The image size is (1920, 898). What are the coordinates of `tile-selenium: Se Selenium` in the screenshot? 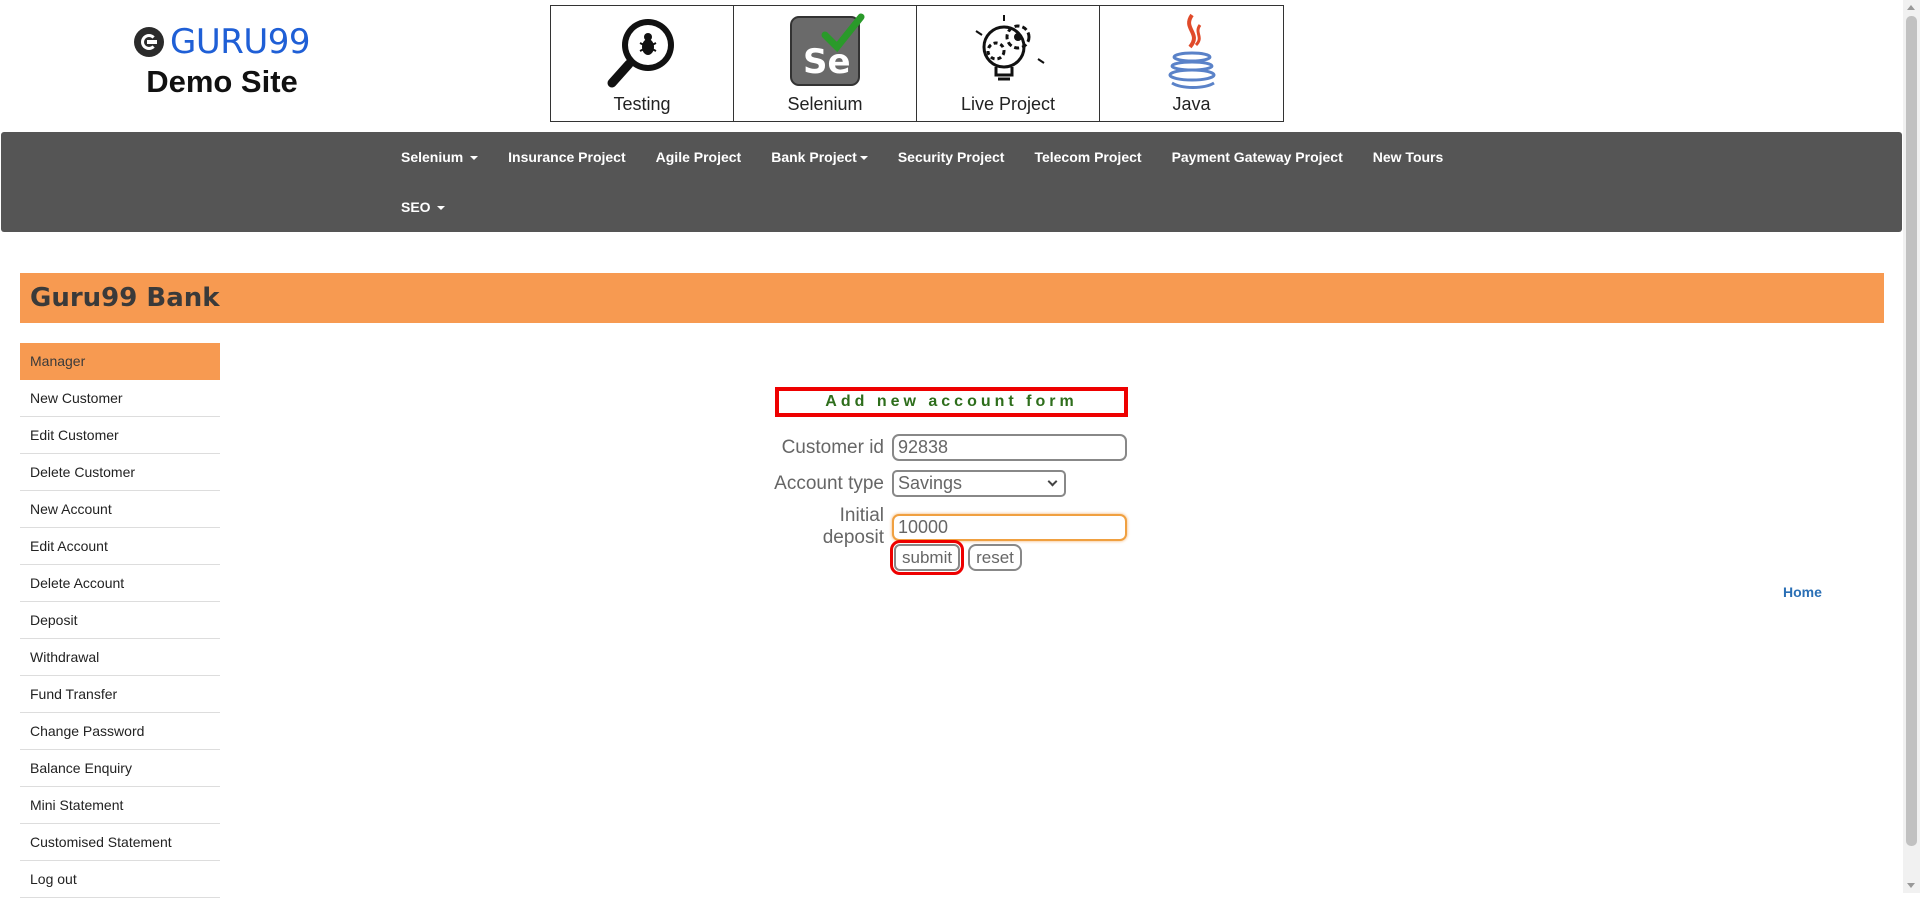 It's located at (825, 63).